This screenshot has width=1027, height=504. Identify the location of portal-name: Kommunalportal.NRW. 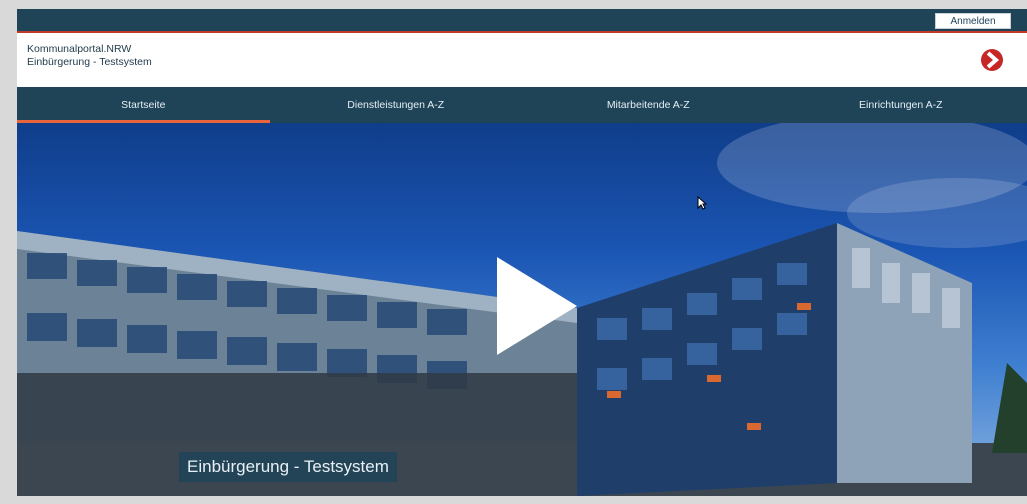
(79, 49).